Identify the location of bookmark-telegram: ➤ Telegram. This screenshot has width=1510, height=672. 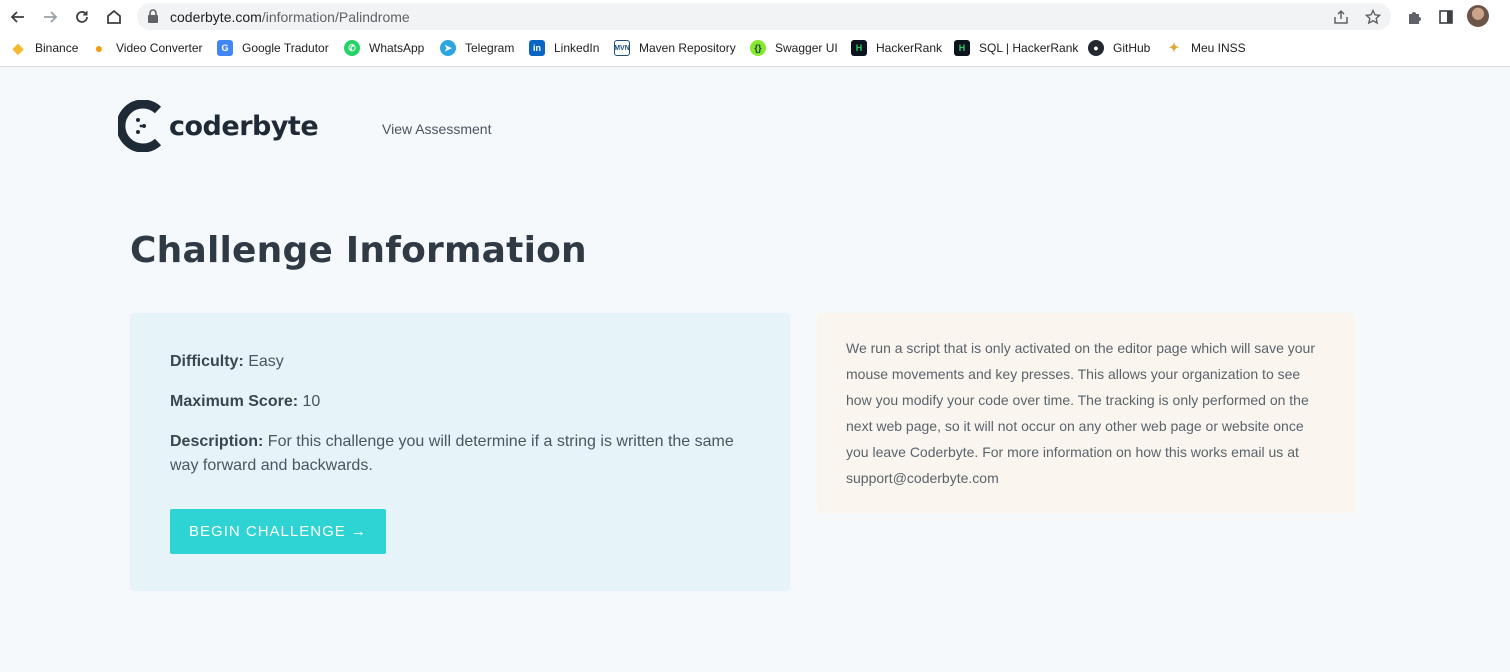
(477, 48).